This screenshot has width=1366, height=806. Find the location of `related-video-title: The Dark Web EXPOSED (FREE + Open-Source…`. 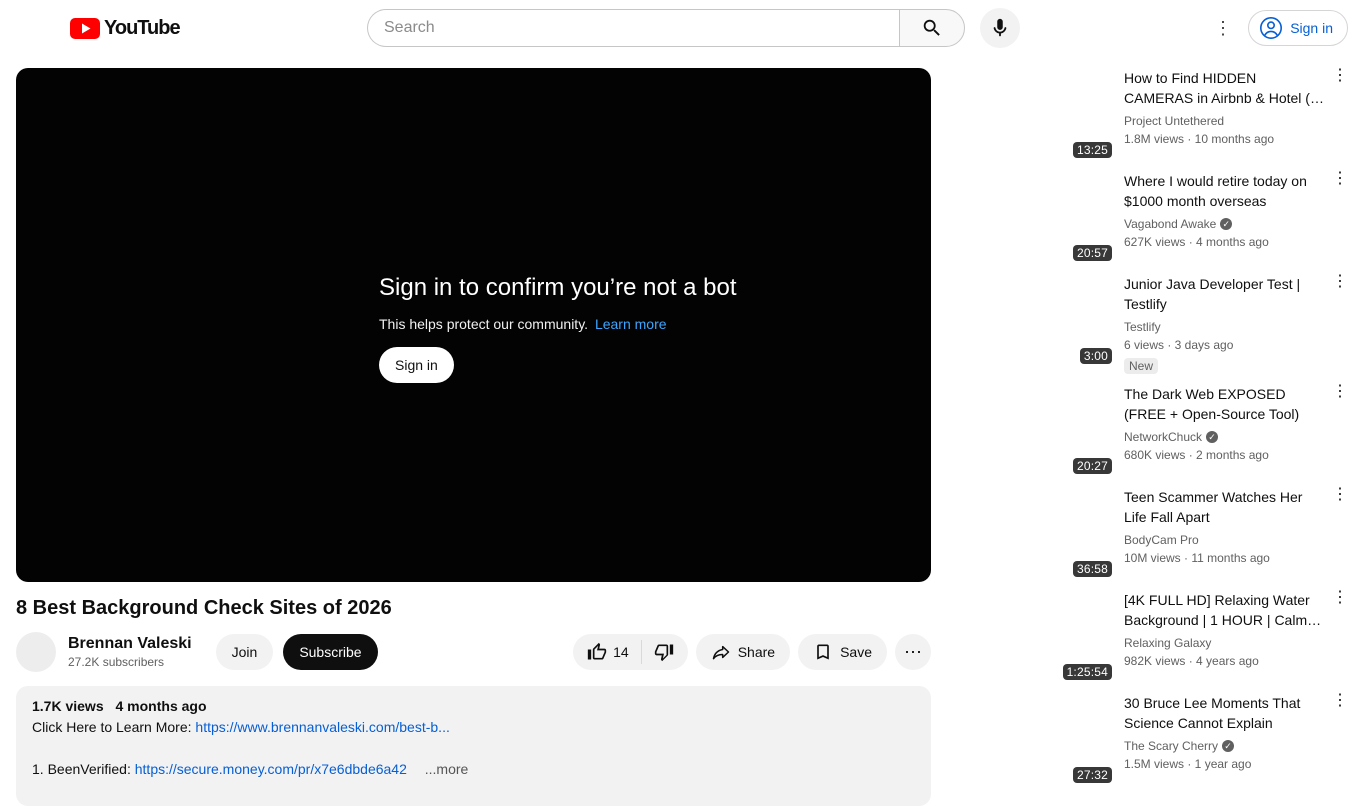

related-video-title: The Dark Web EXPOSED (FREE + Open-Source… is located at coordinates (1224, 404).